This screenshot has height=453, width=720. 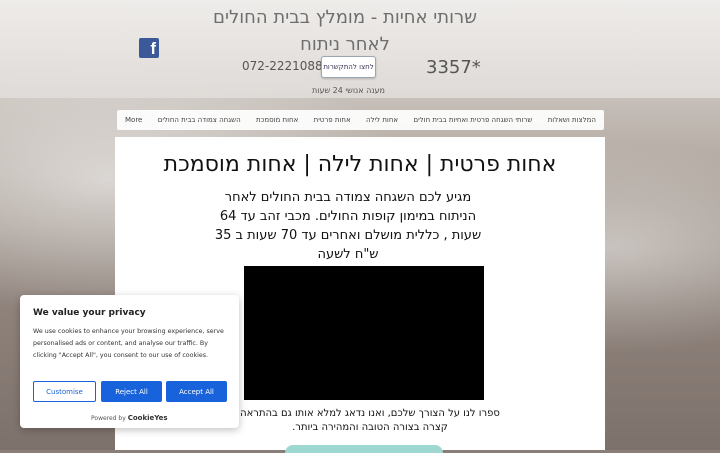 What do you see at coordinates (199, 120) in the screenshot?
I see `nav-item-hospital-supervision: השגחה צמודה בבית החולים` at bounding box center [199, 120].